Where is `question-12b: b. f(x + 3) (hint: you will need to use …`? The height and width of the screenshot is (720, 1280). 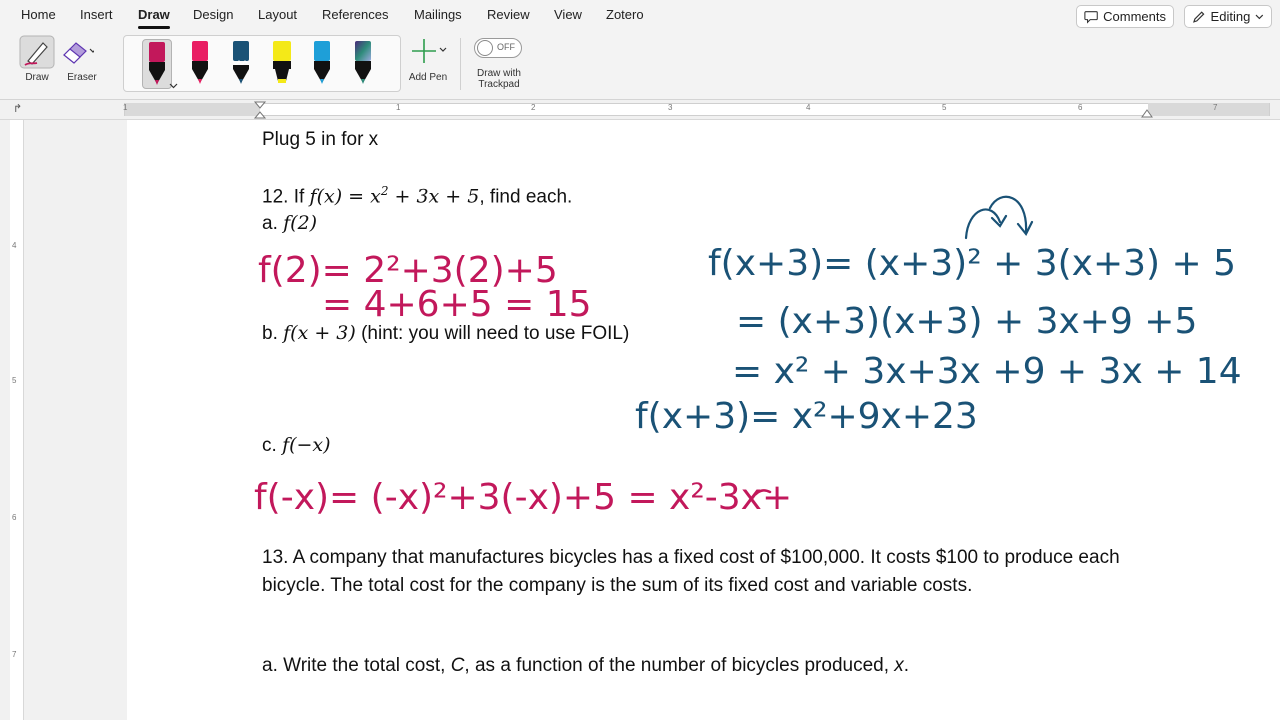
question-12b: b. f(x + 3) (hint: you will need to use … is located at coordinates (445, 333).